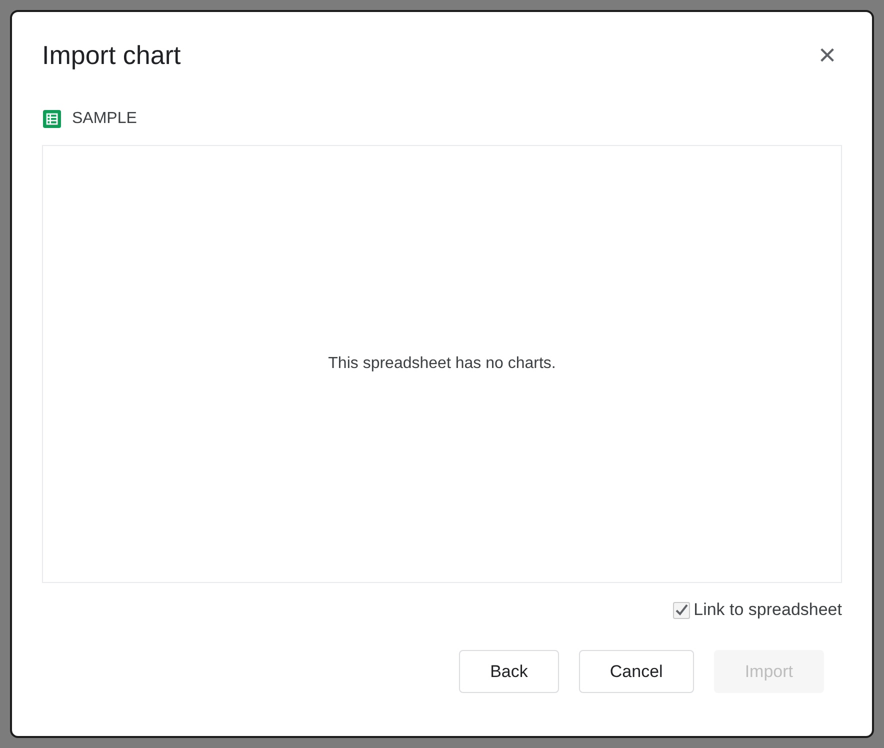 The image size is (884, 748). Describe the element at coordinates (52, 119) in the screenshot. I see `spreadsheet-icon` at that location.